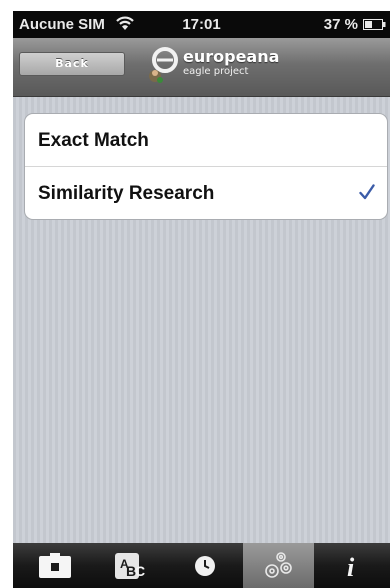  I want to click on option-label: Exact Match, so click(93, 140).